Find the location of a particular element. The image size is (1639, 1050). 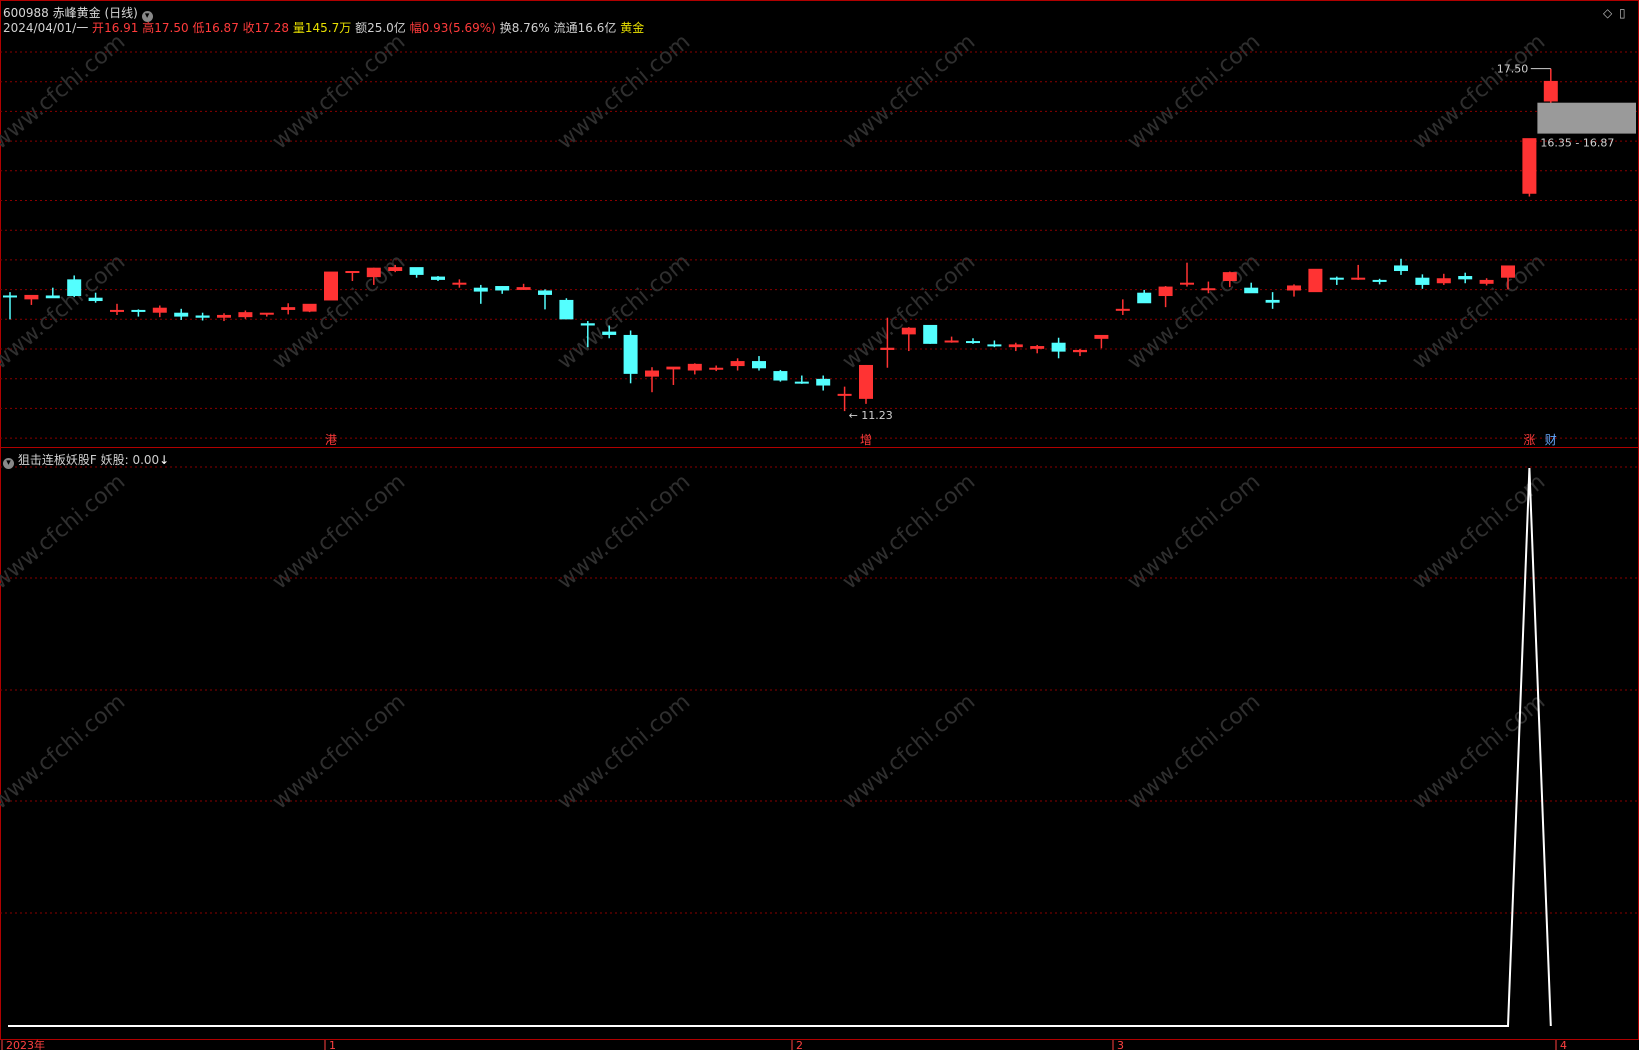

event-marker: 港 is located at coordinates (331, 440).